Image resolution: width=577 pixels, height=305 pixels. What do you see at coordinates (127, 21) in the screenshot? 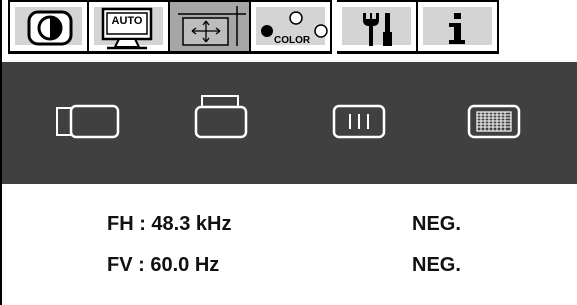
I see `auto-label: AUTO` at bounding box center [127, 21].